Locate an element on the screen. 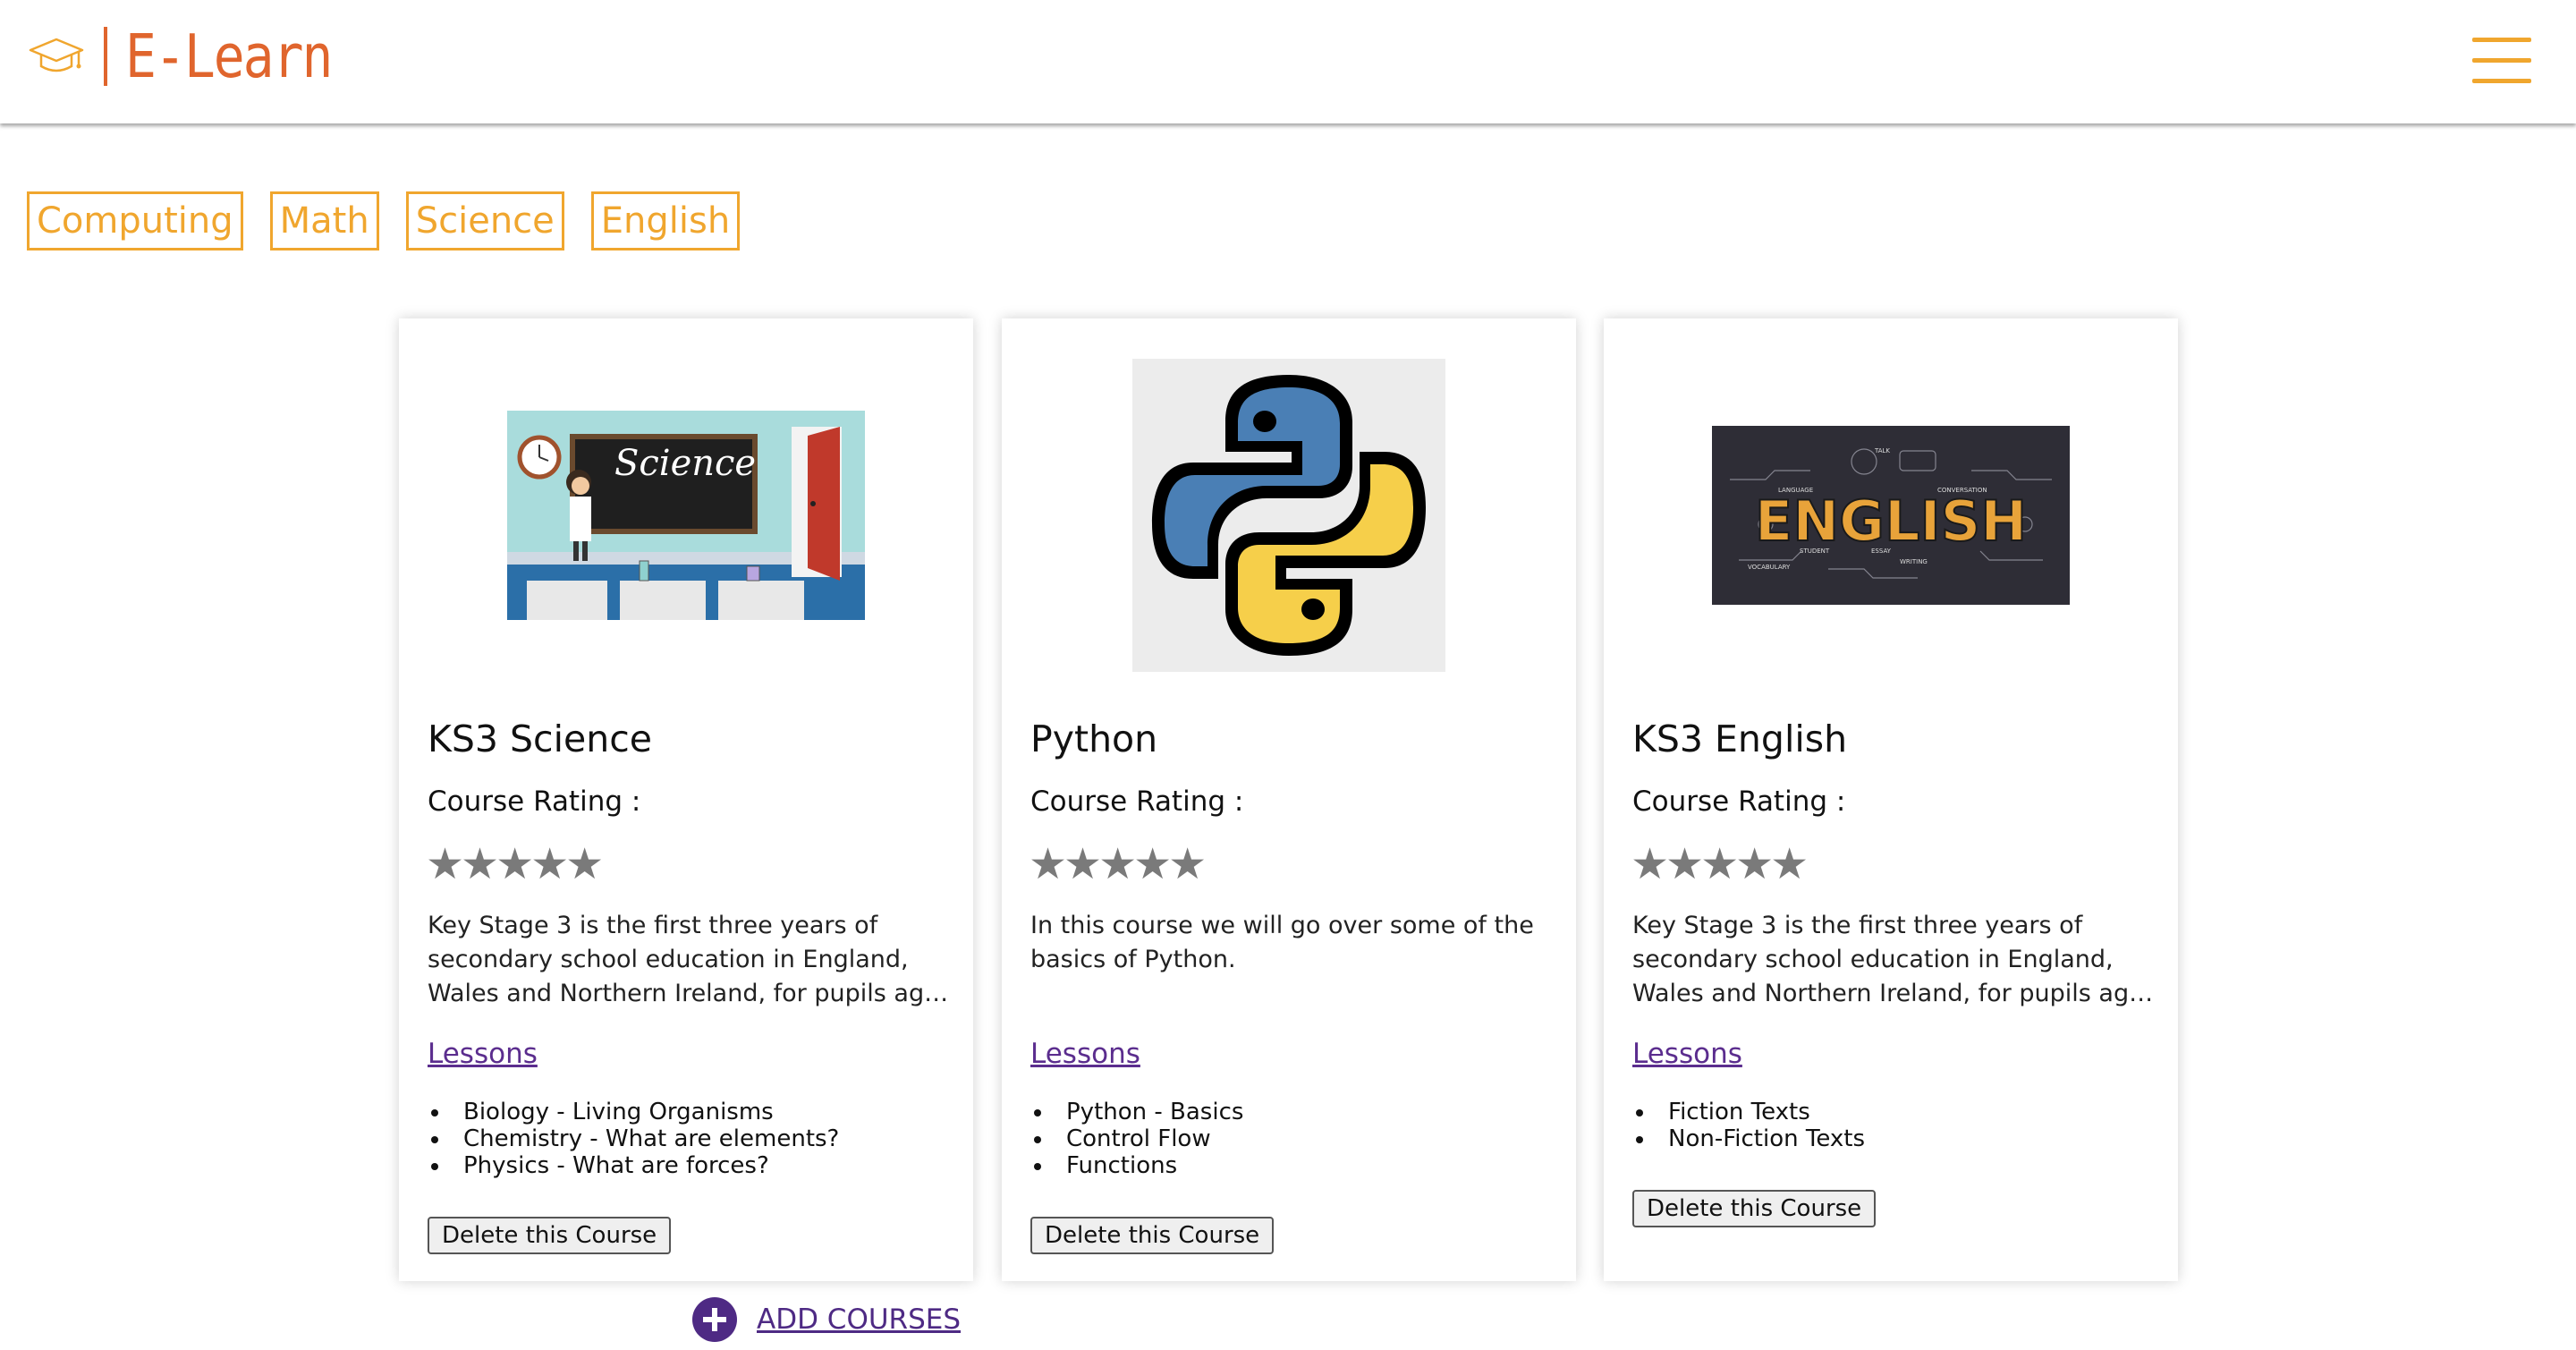  add-courses-label: ADD COURSES is located at coordinates (859, 1319).